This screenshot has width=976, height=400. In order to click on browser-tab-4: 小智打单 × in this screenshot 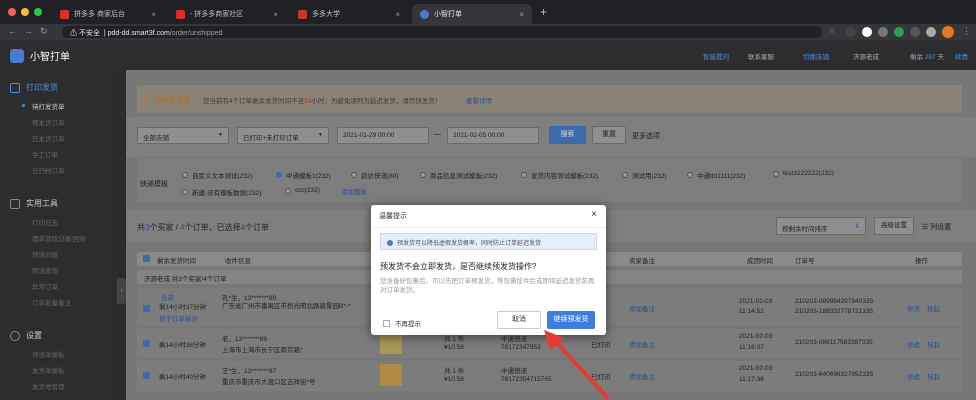, I will do `click(472, 14)`.